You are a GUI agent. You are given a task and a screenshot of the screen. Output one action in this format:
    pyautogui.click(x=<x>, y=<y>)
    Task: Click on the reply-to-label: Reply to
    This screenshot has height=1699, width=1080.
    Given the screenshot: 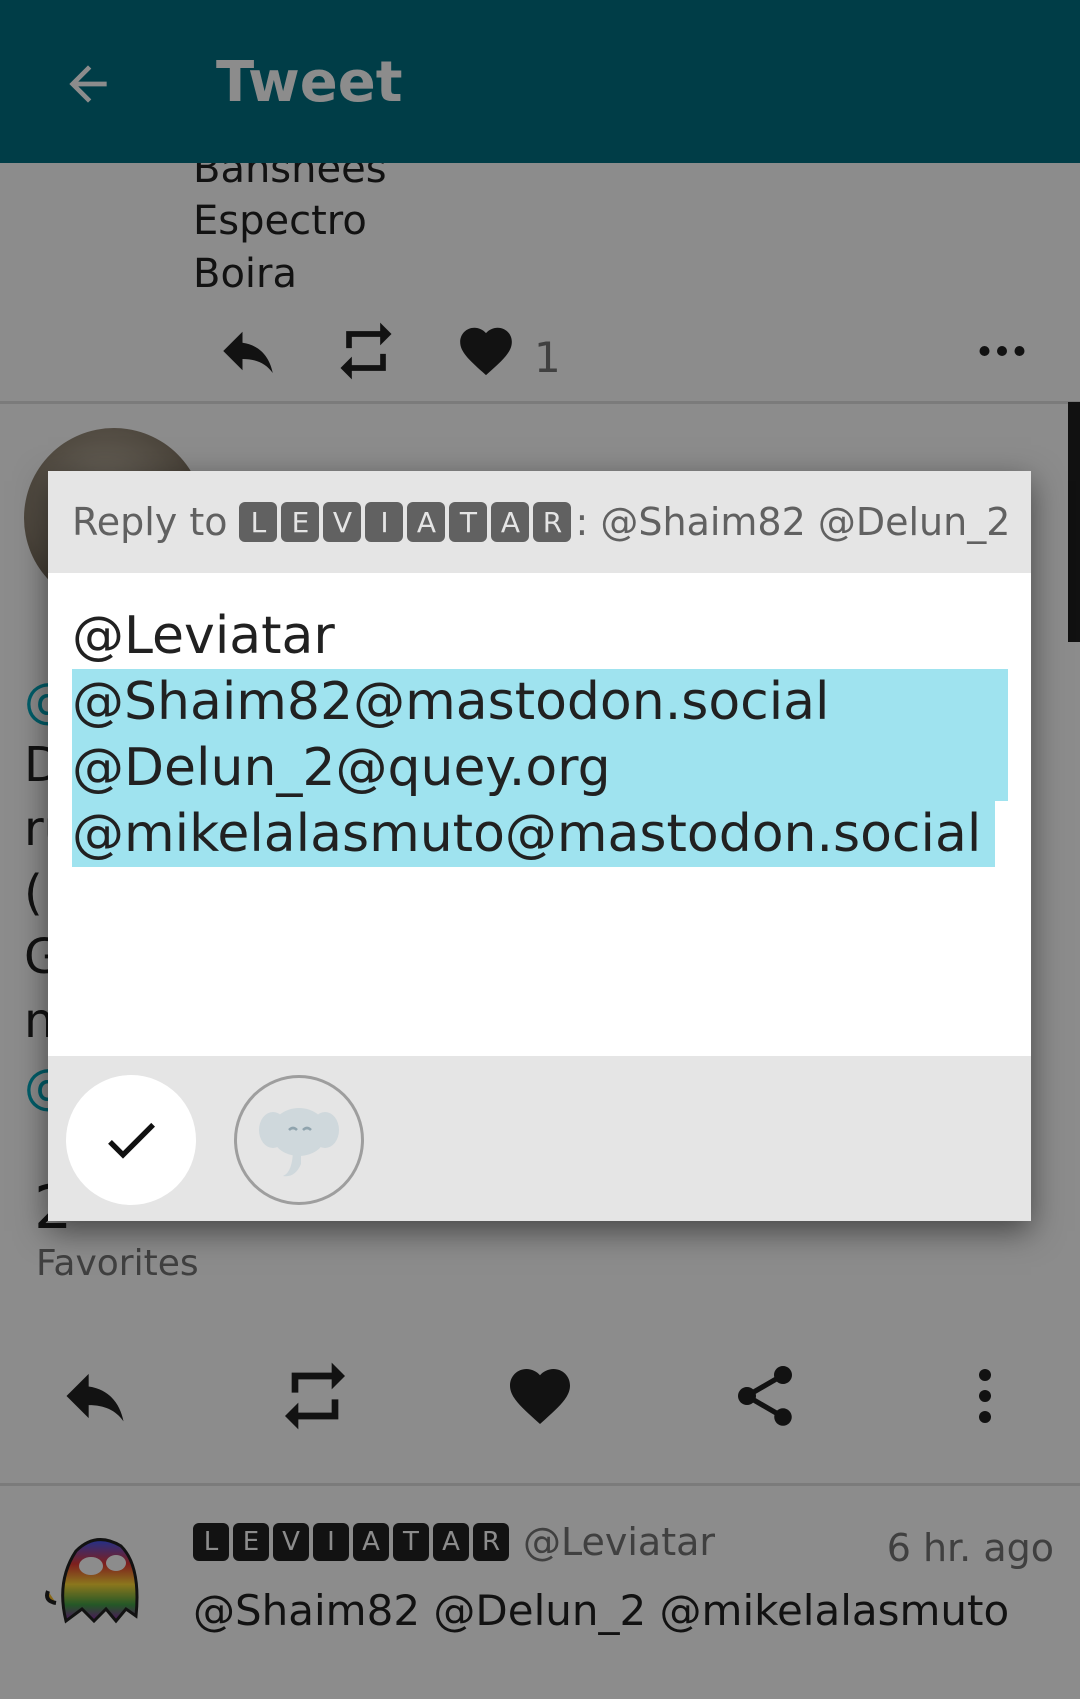 What is the action you would take?
    pyautogui.click(x=150, y=522)
    